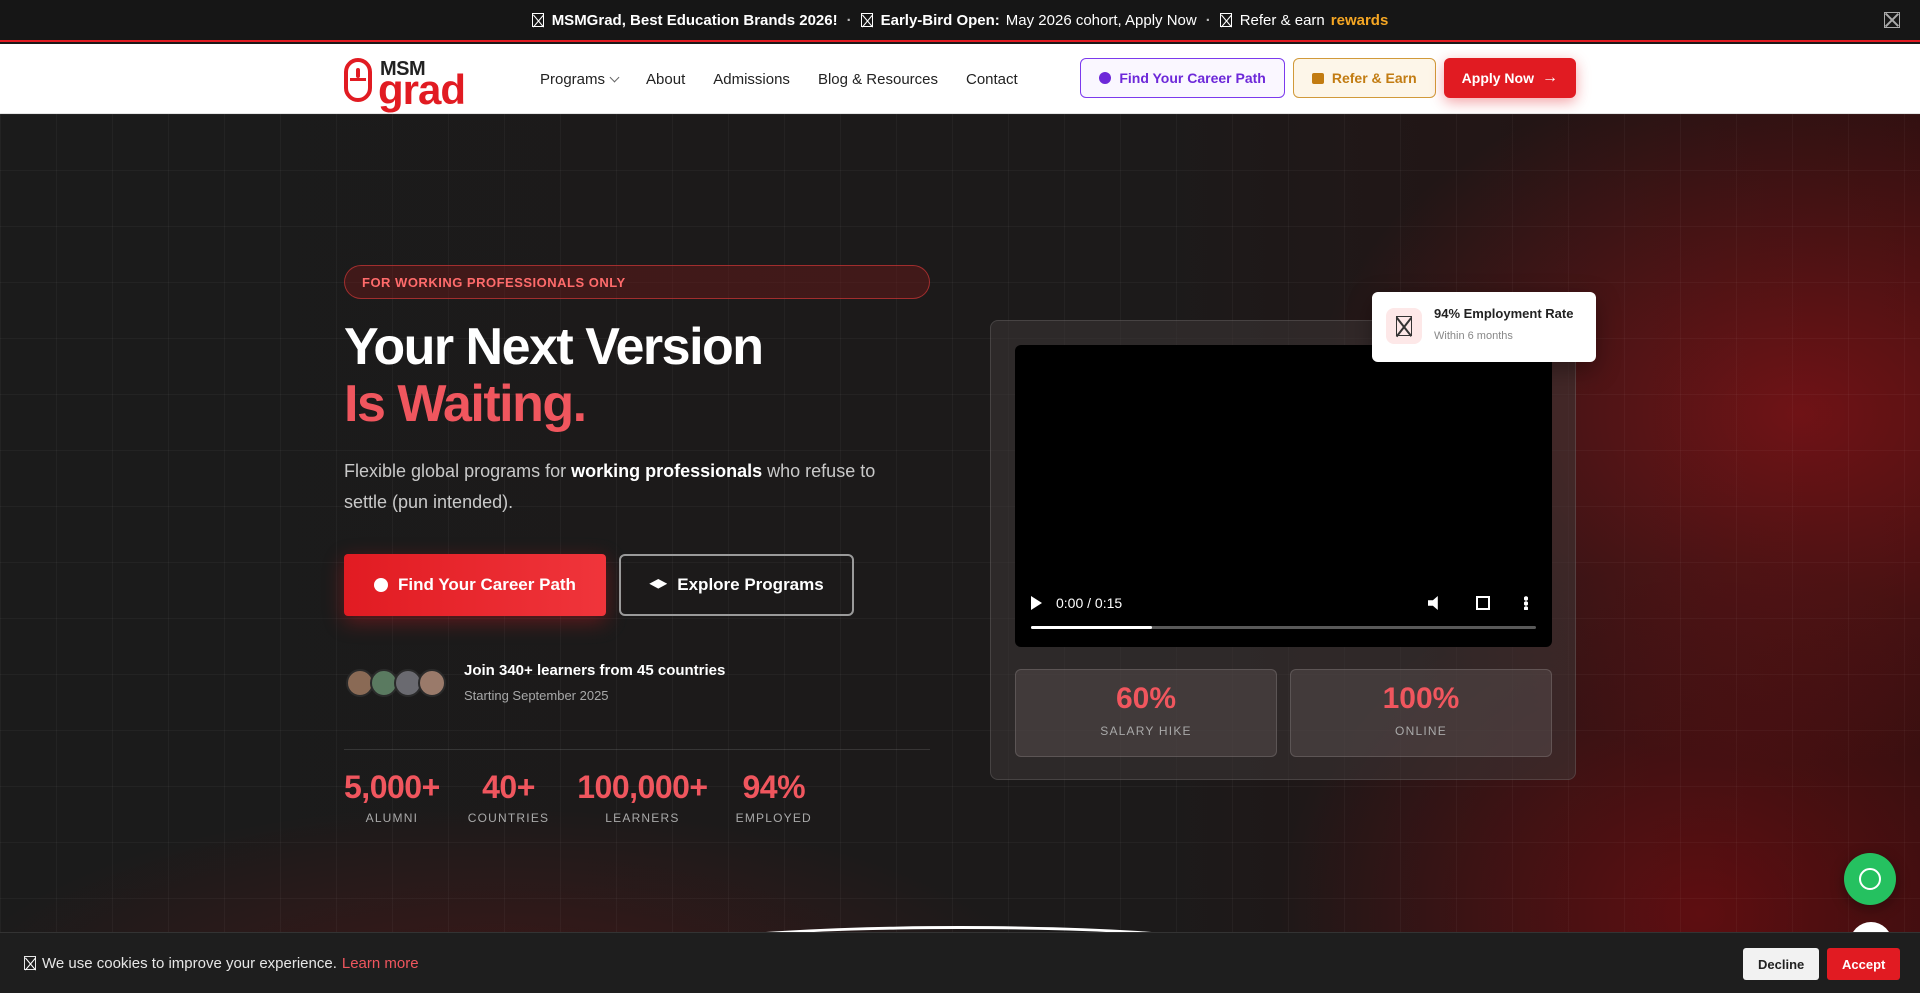 The width and height of the screenshot is (1920, 993). I want to click on stat-alumni: 5,000+ ALUMNI, so click(392, 797).